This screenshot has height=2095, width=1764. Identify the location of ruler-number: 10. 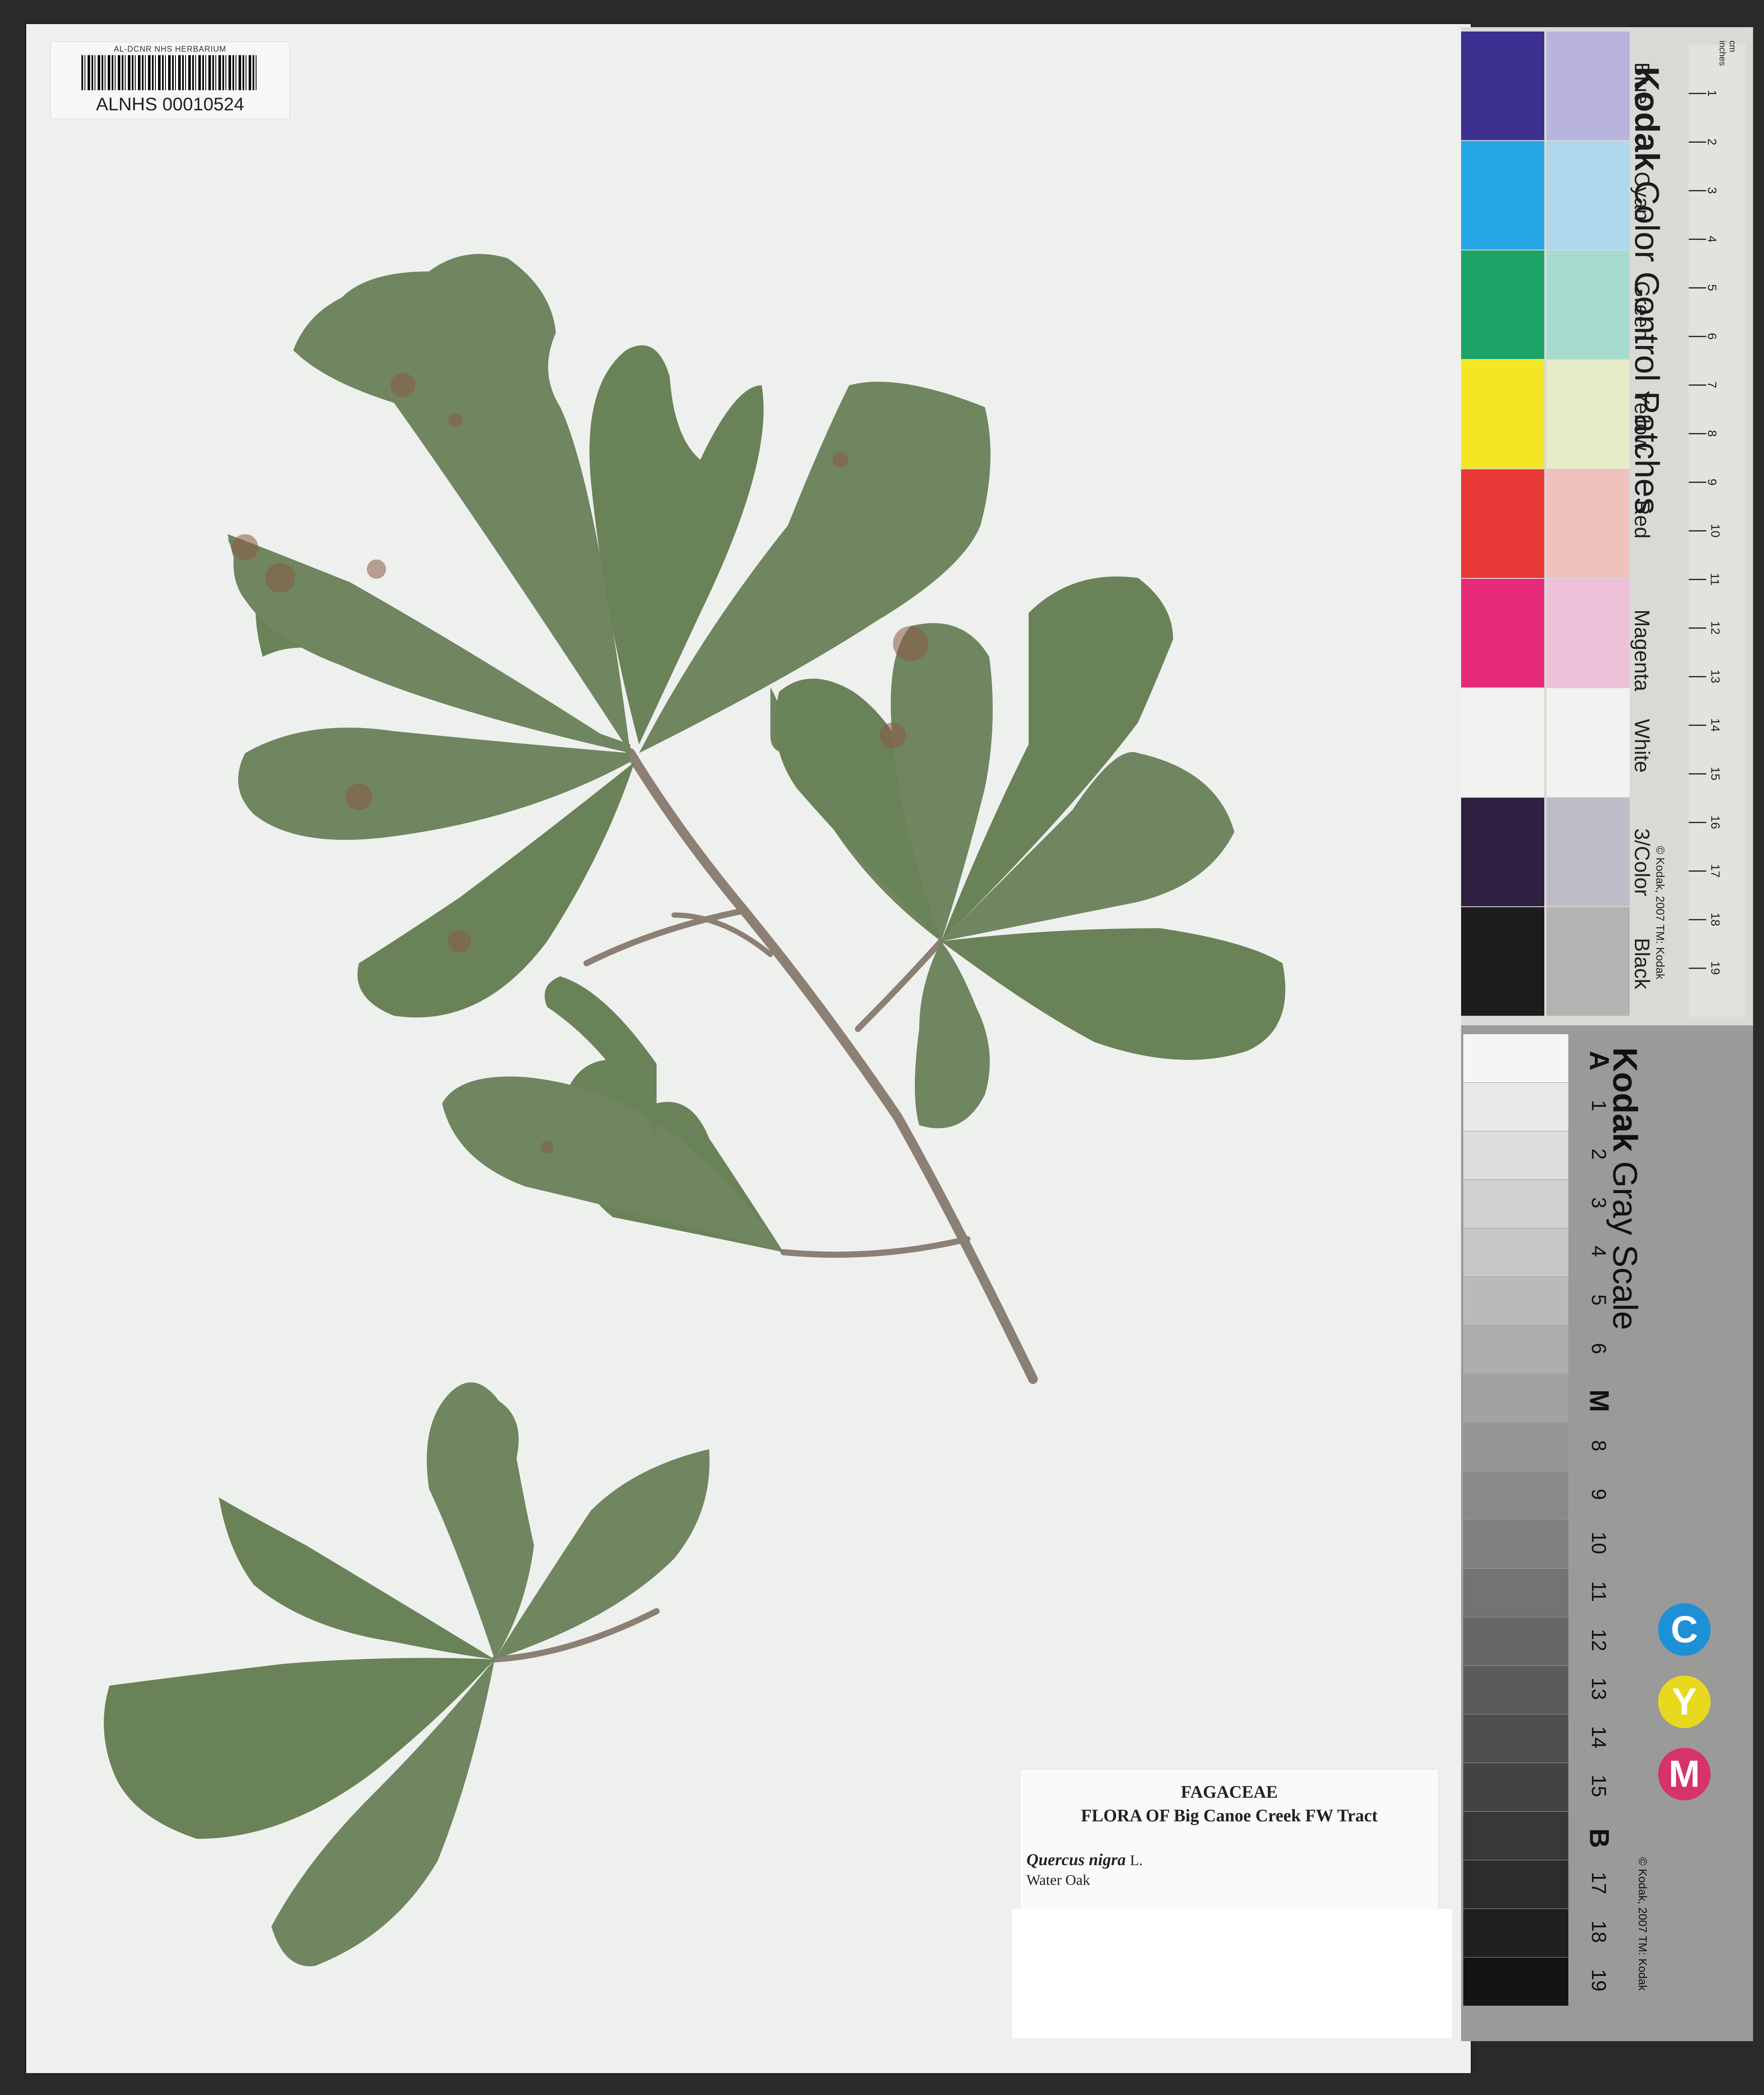
(1715, 531).